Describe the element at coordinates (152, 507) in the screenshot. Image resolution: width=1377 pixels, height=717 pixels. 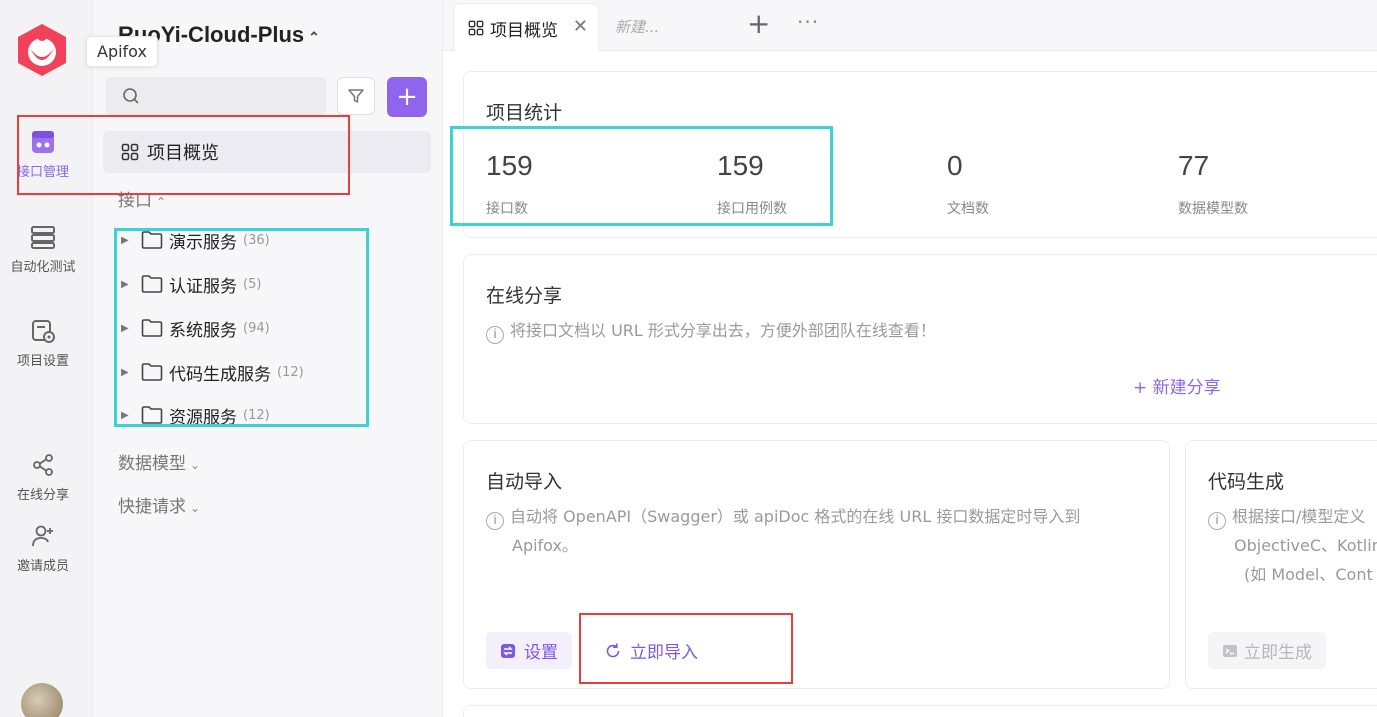
I see `section-quick-label: 快捷请求` at that location.